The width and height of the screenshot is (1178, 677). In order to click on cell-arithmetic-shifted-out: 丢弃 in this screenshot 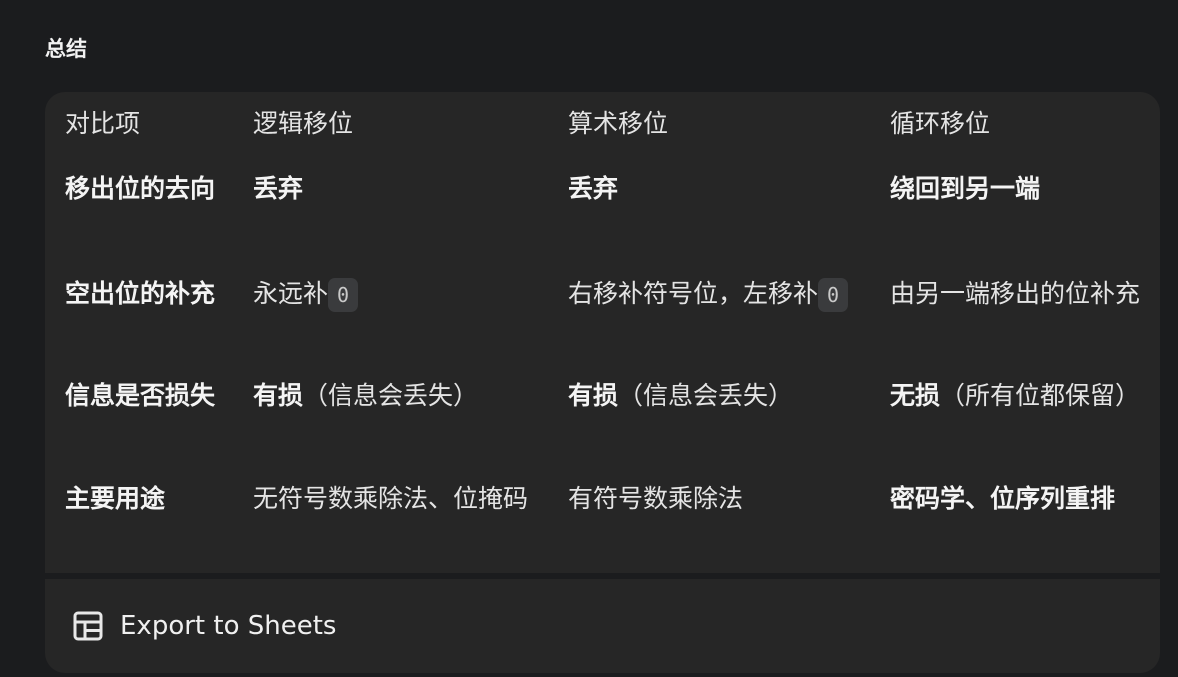, I will do `click(593, 188)`.